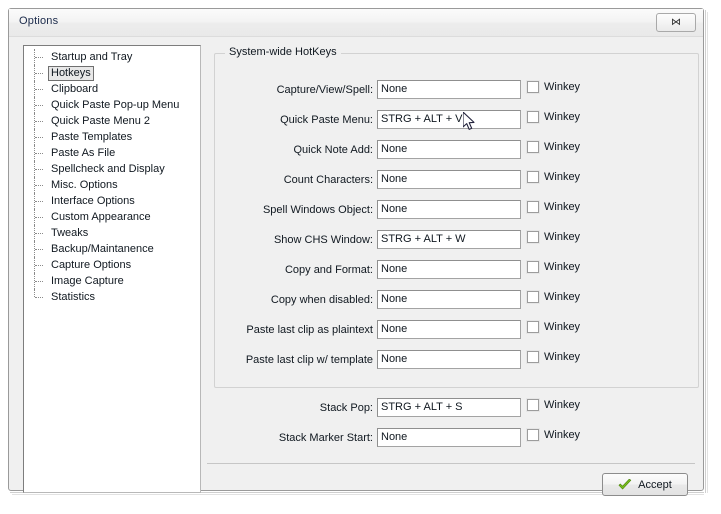  Describe the element at coordinates (325, 438) in the screenshot. I see `hotkey-label-stack-marker-start: Stack Marker Start:` at that location.